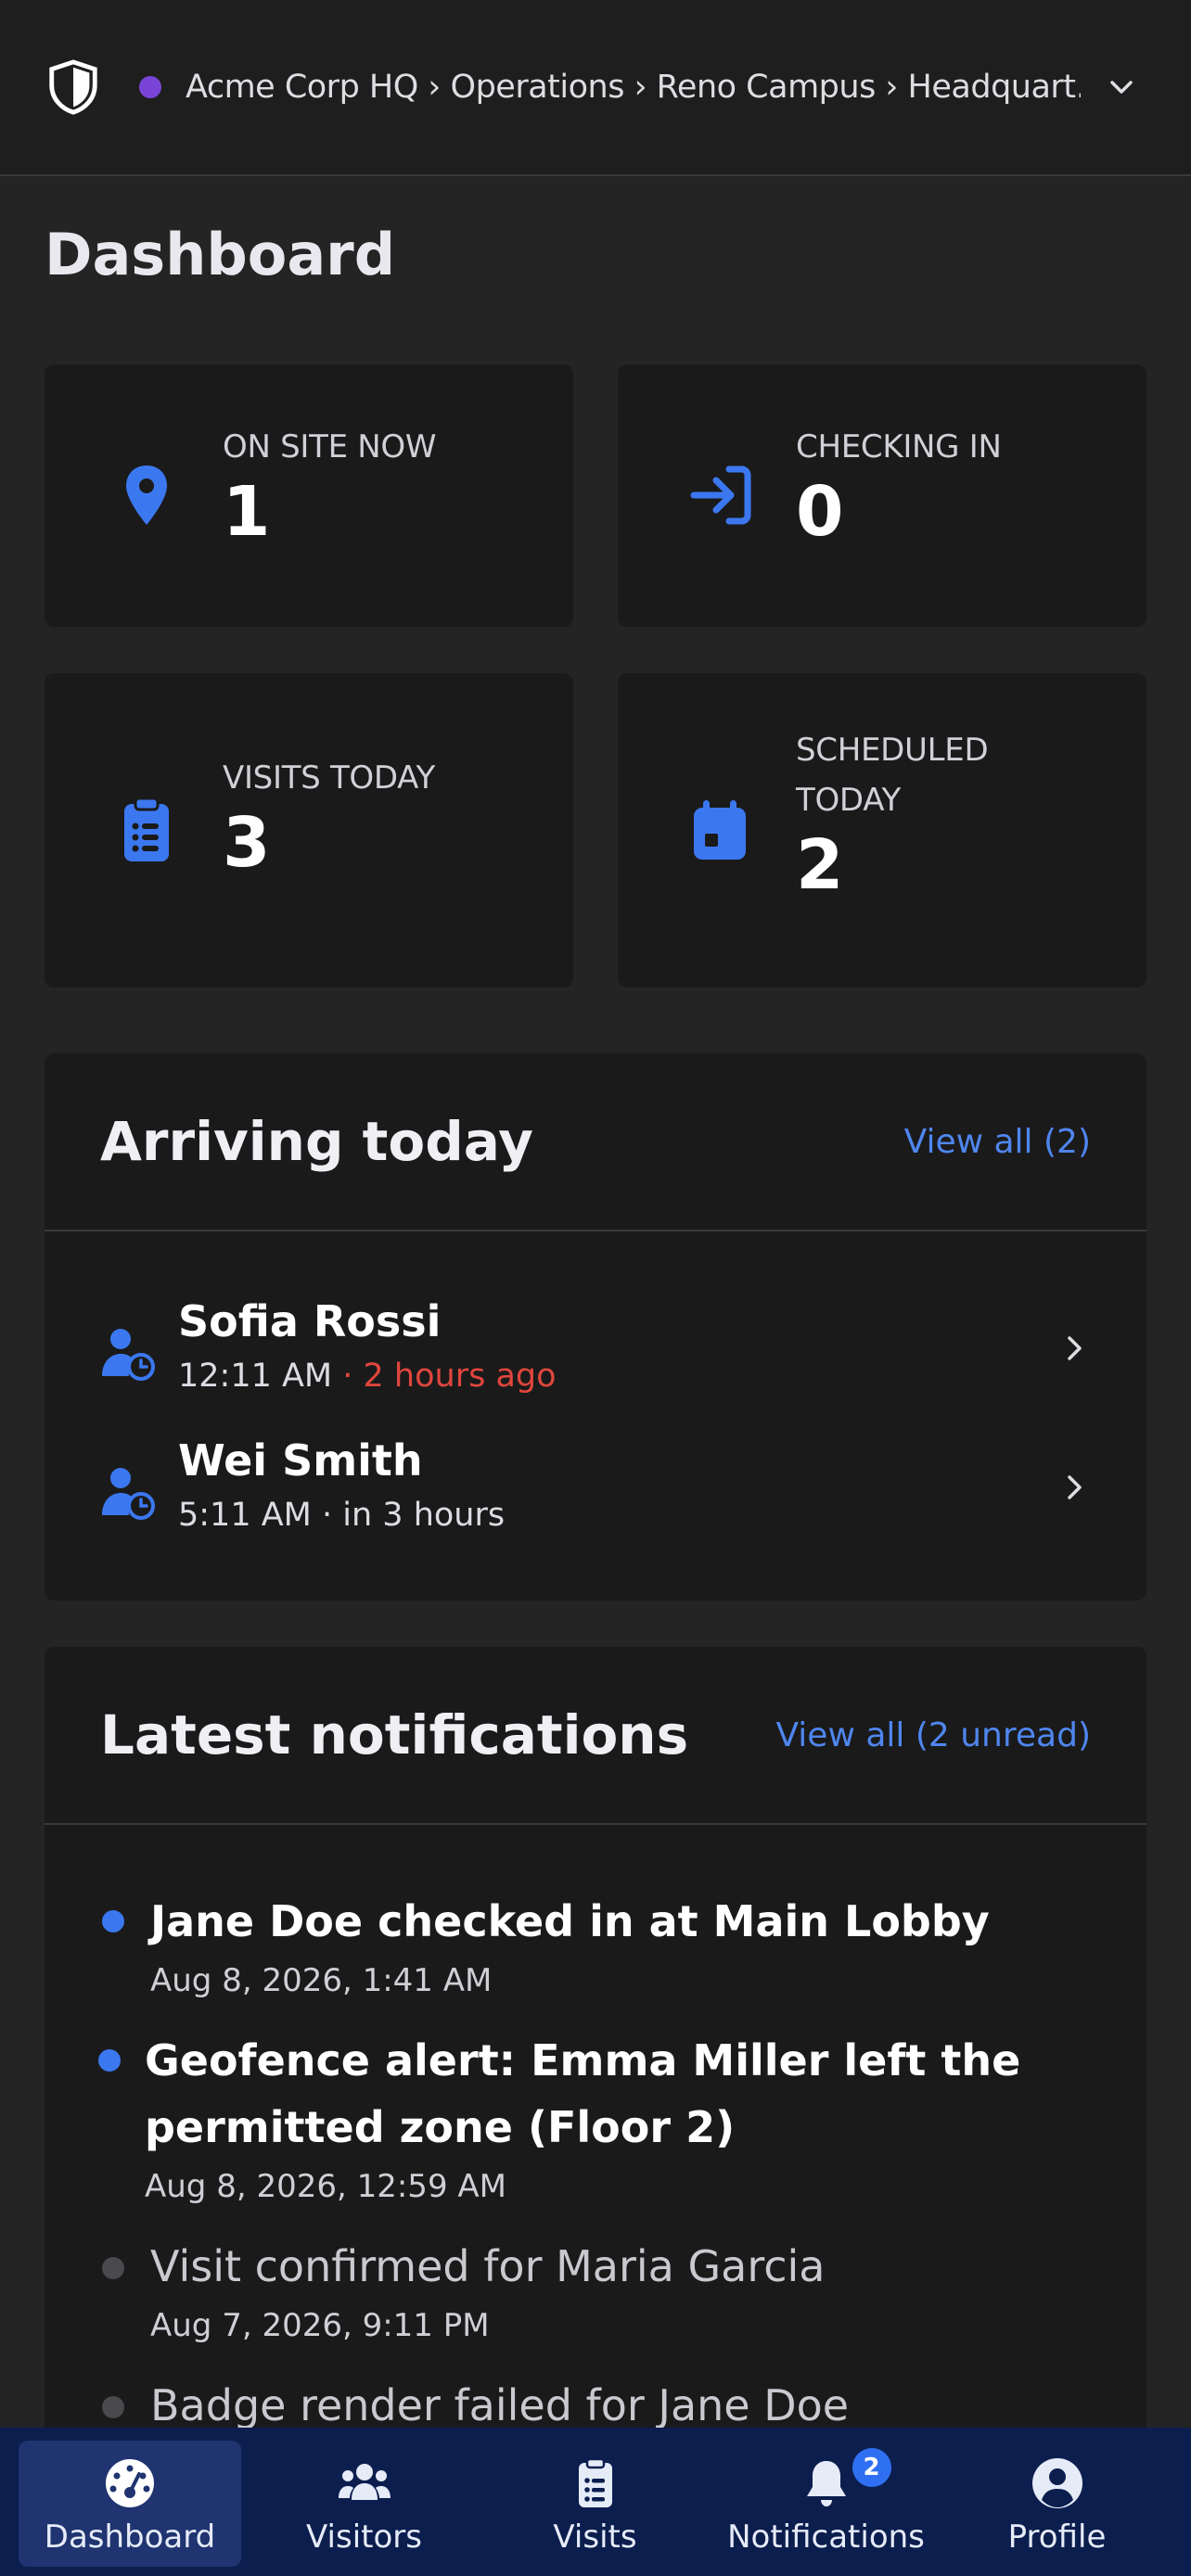  Describe the element at coordinates (570, 1921) in the screenshot. I see `notification-text: Jane Doe checked in at Main Lobby` at that location.